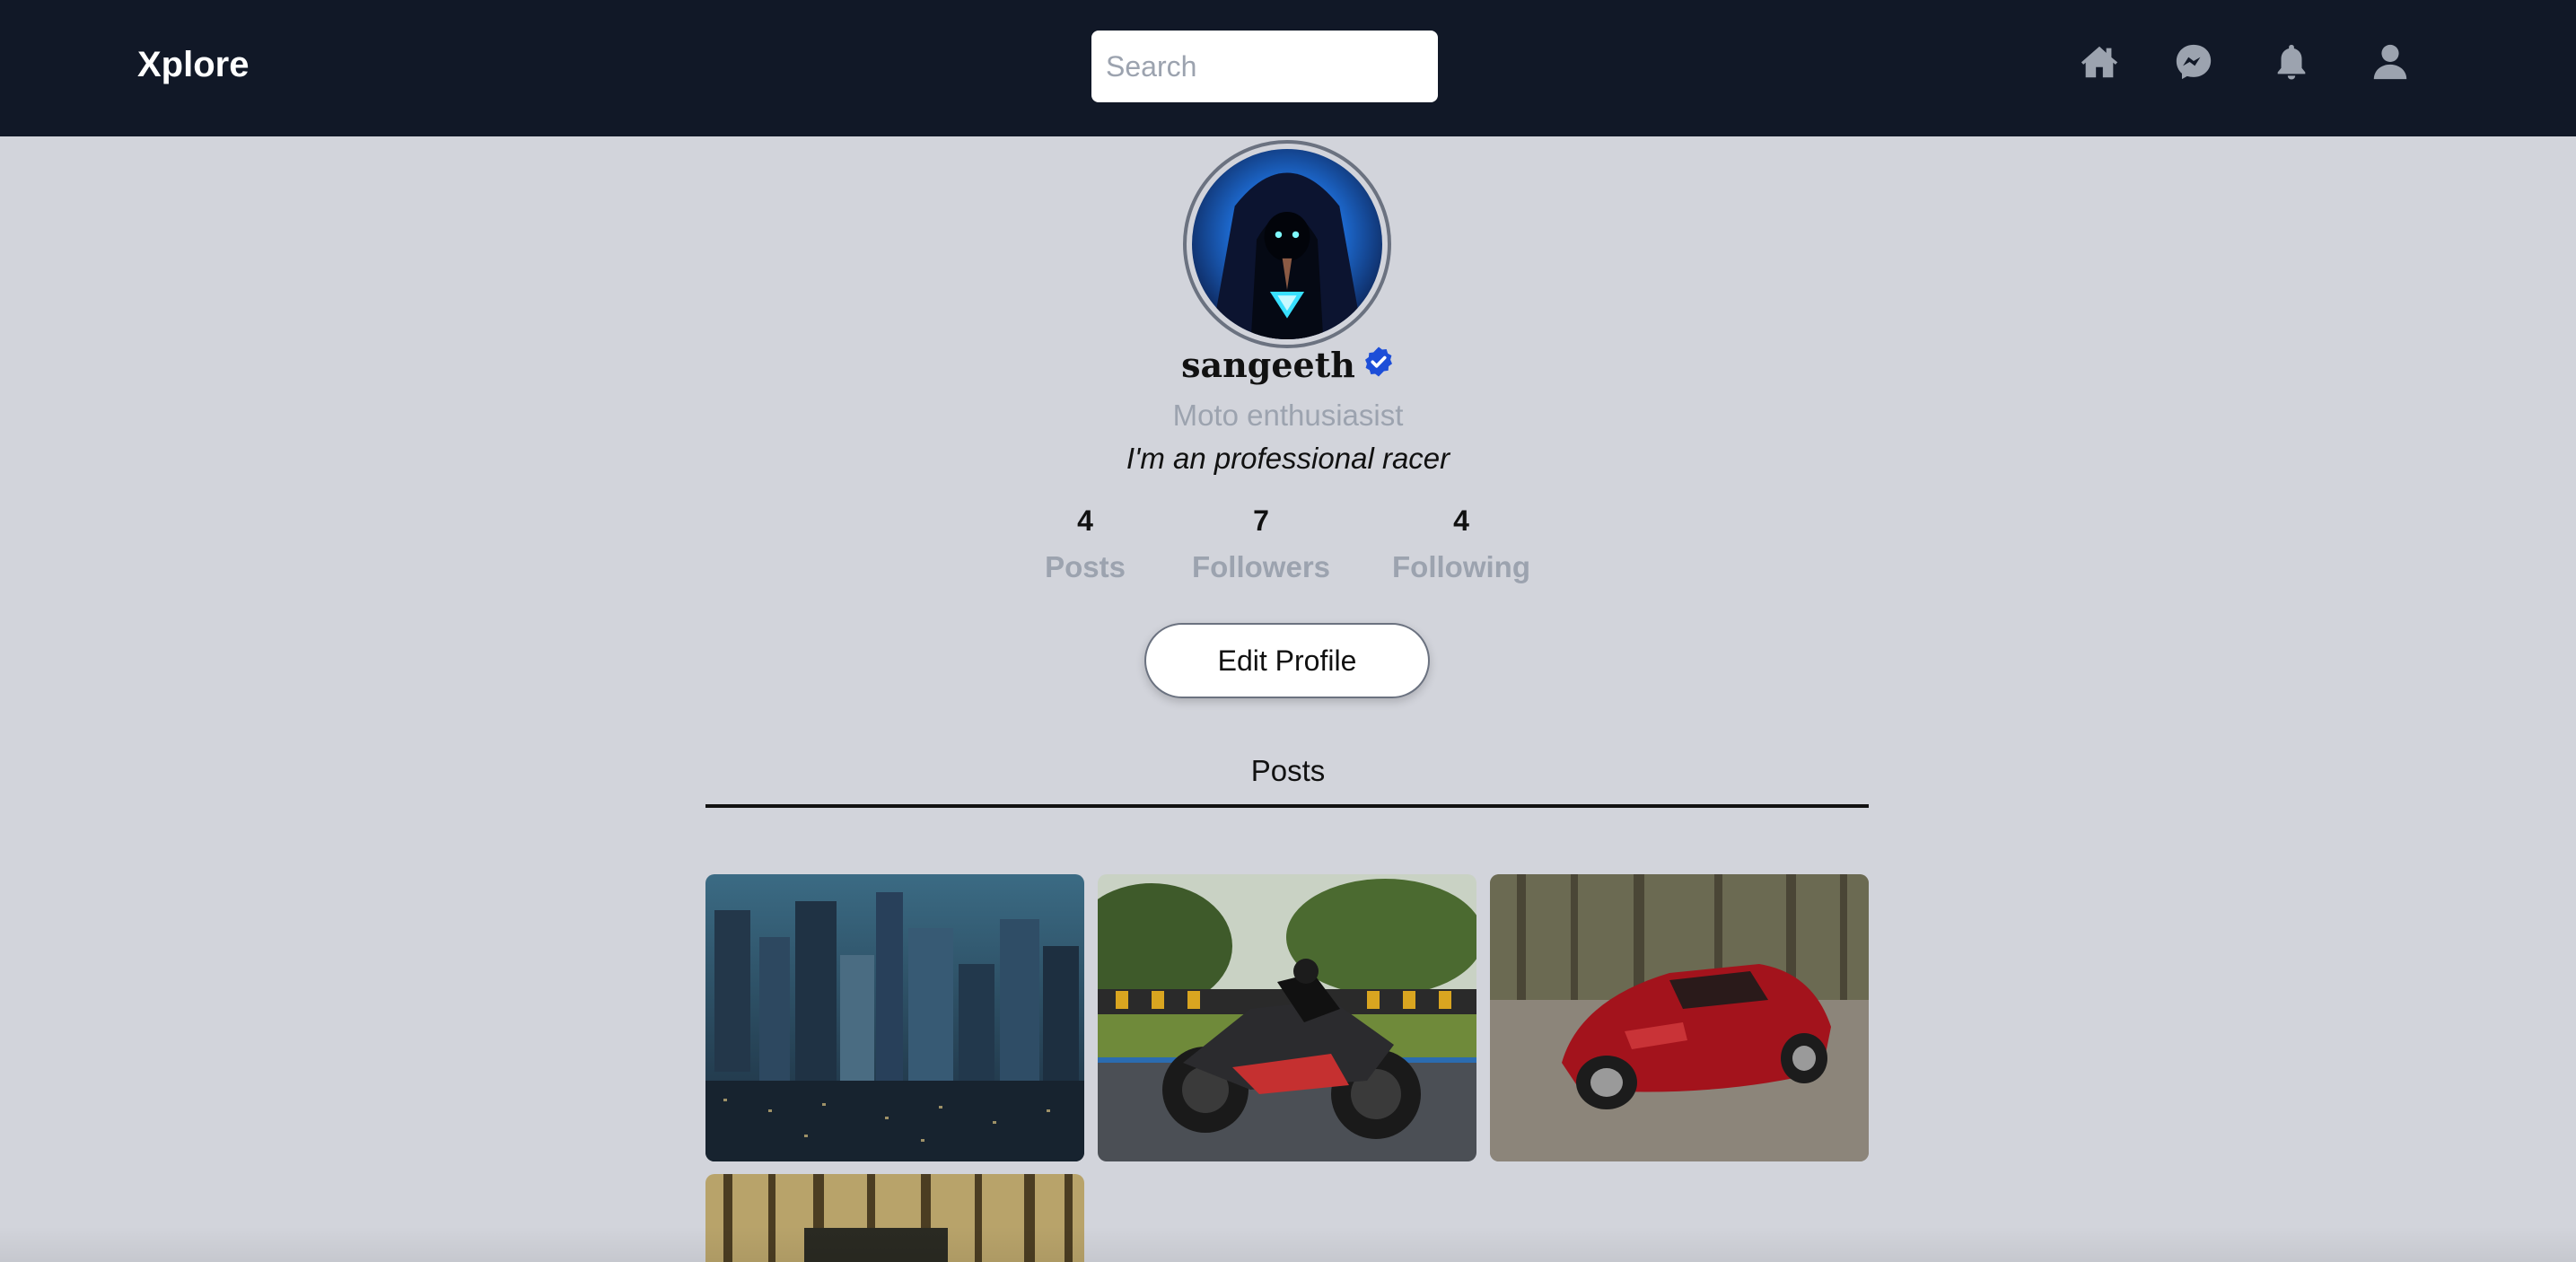 The width and height of the screenshot is (2576, 1262). Describe the element at coordinates (1461, 567) in the screenshot. I see `stat-following-label: Following` at that location.